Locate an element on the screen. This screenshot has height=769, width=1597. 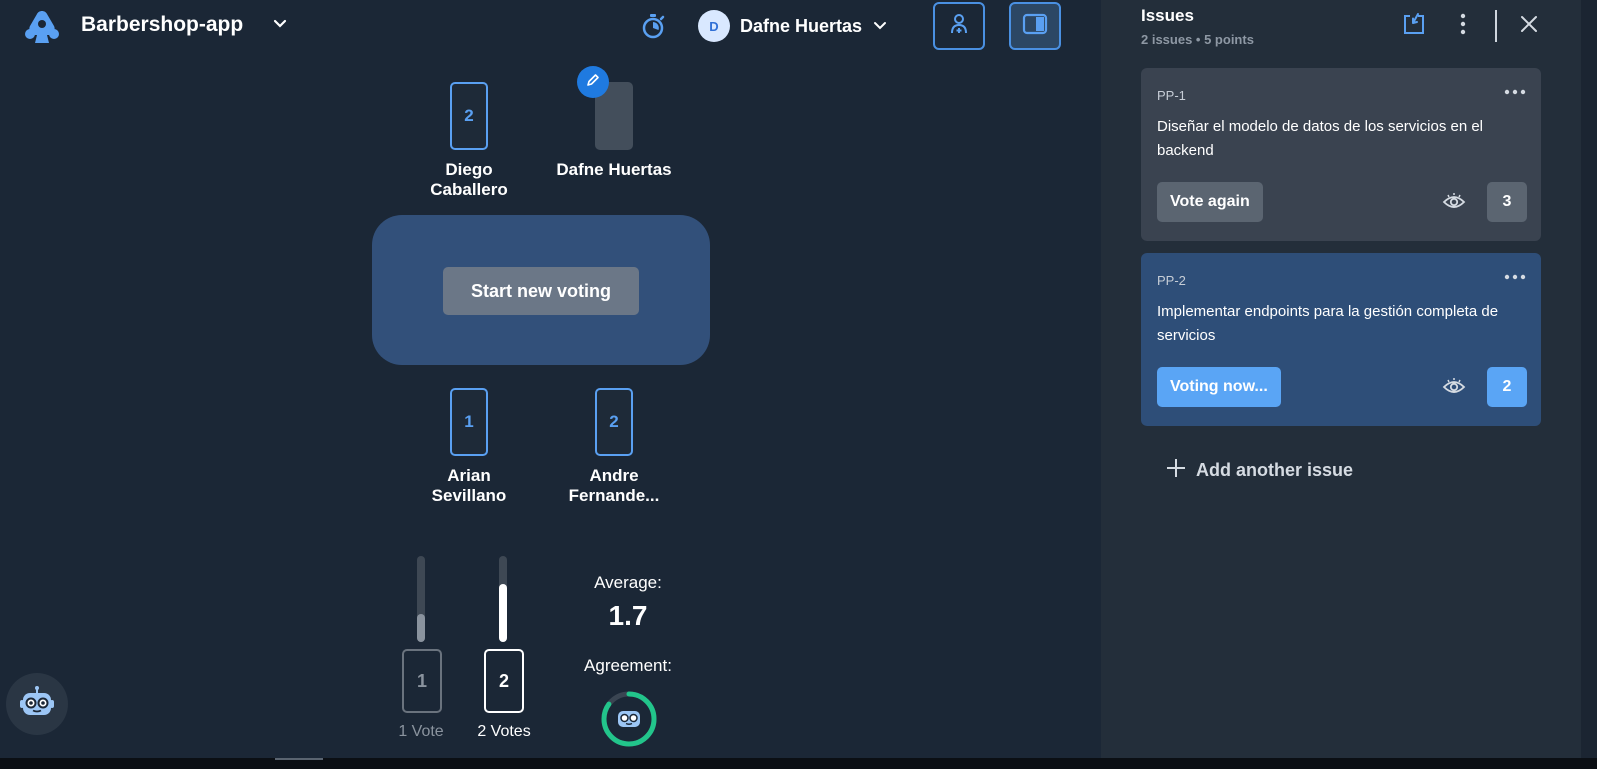
invite-players-button is located at coordinates (959, 26).